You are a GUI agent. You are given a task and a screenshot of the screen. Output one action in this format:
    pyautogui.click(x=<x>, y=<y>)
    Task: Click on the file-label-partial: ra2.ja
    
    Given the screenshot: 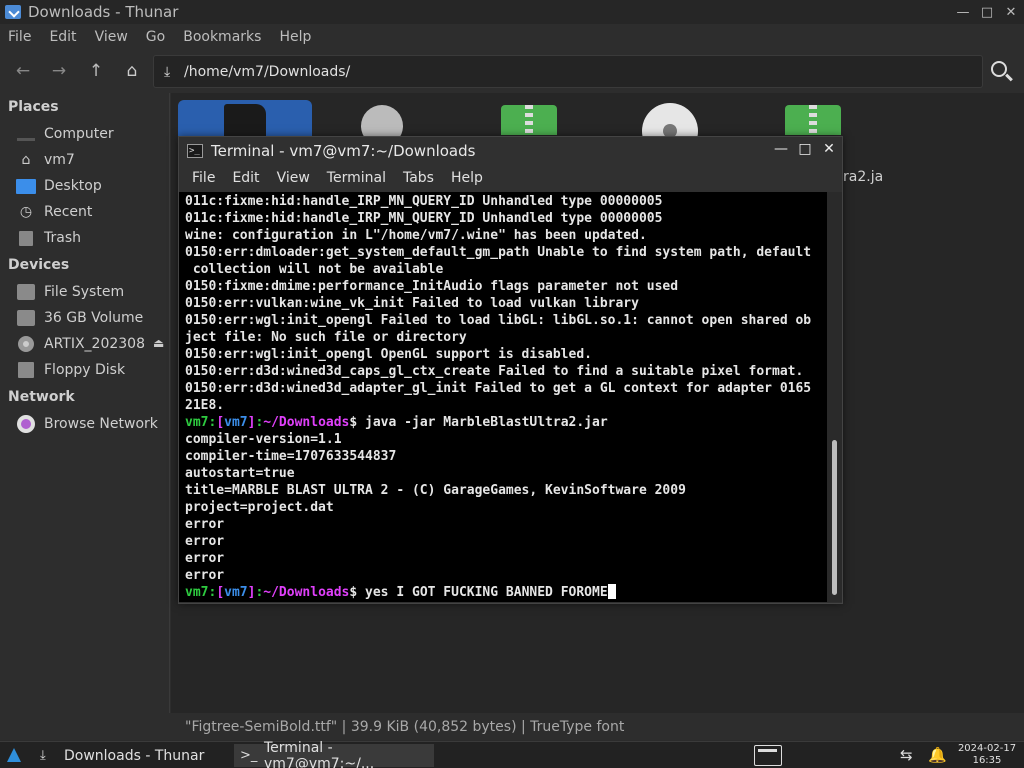 What is the action you would take?
    pyautogui.click(x=863, y=177)
    